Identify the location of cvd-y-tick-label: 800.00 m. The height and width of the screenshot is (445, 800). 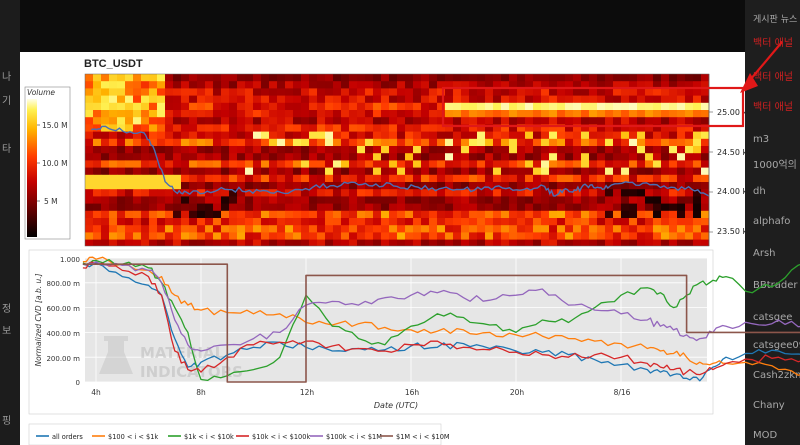
(63, 284).